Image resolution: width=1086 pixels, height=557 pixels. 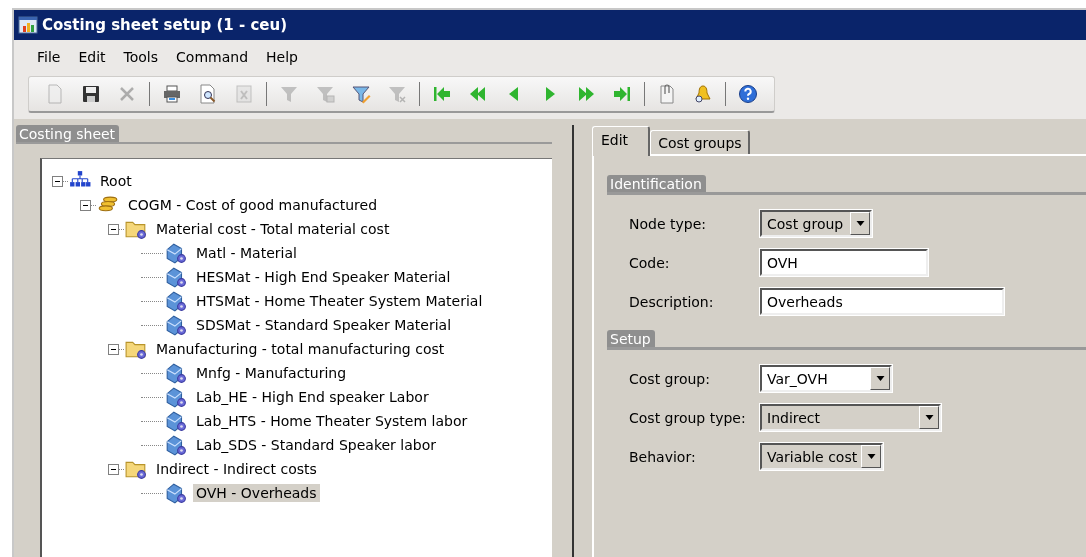 What do you see at coordinates (397, 94) in the screenshot?
I see `funnel-x-icon` at bounding box center [397, 94].